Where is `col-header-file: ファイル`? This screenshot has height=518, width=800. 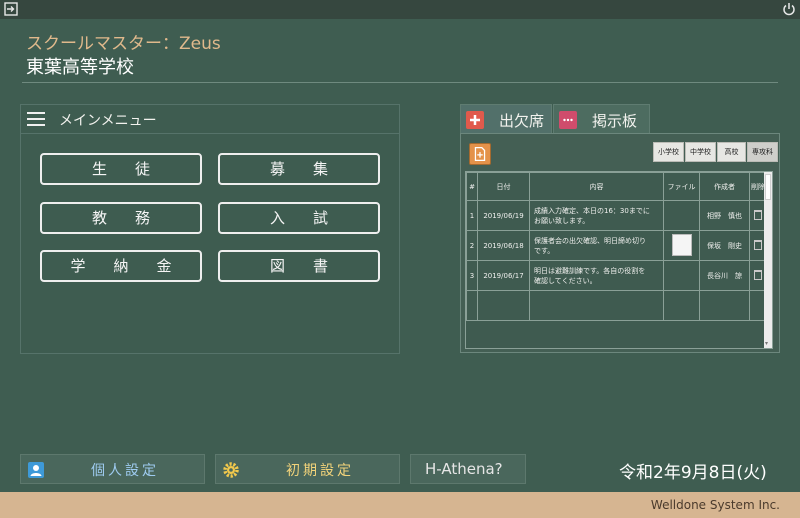
col-header-file: ファイル is located at coordinates (681, 186).